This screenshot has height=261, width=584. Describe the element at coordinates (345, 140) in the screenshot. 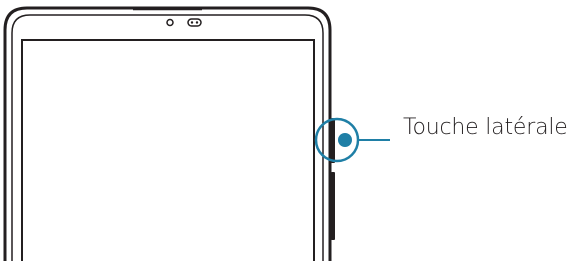

I see `side-key-highlight-dot` at that location.